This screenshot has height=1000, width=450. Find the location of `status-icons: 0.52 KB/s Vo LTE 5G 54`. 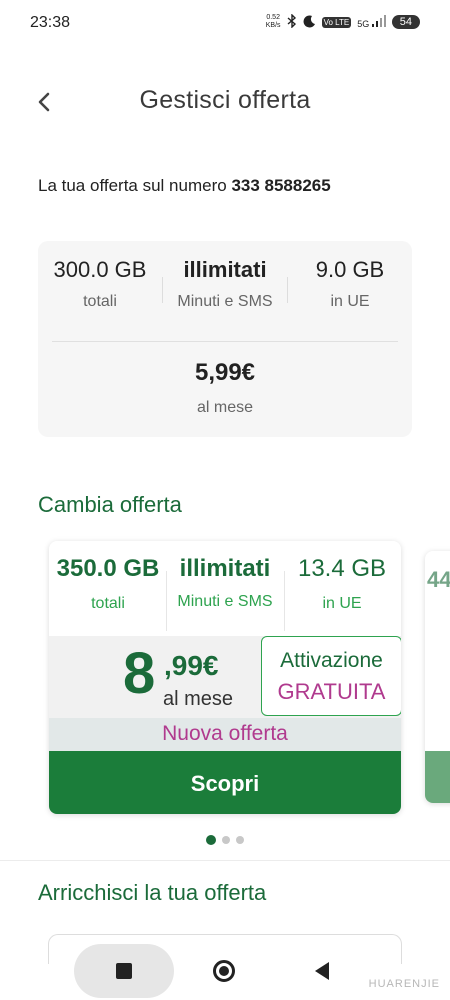

status-icons: 0.52 KB/s Vo LTE 5G 54 is located at coordinates (342, 21).